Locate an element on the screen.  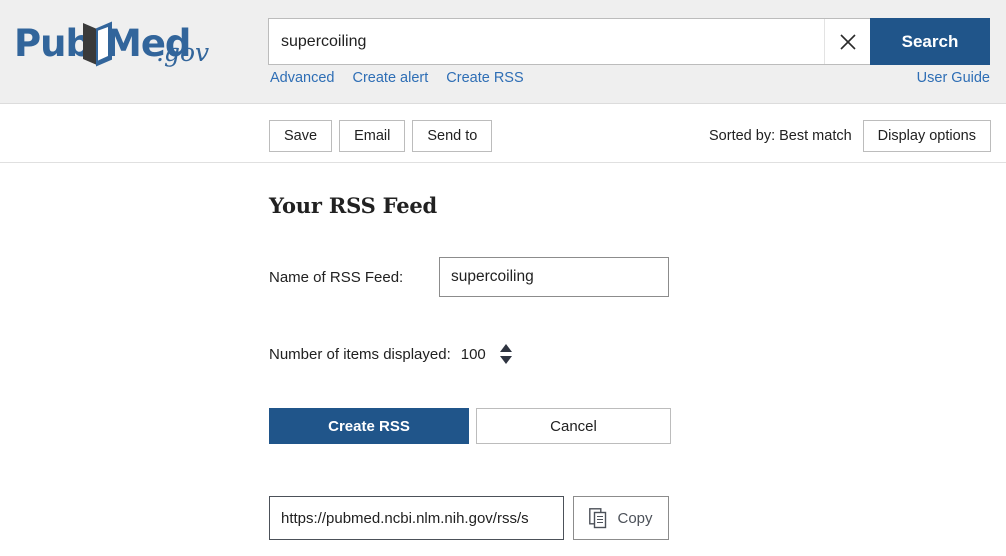
rss-name-field-row: Name of RSS Feed: is located at coordinates (469, 277).